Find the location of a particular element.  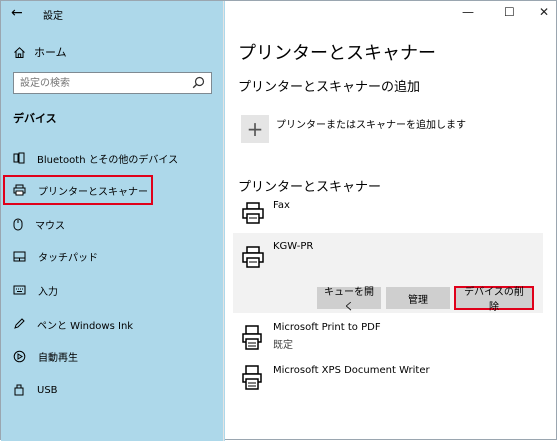

close-icon: ✕ is located at coordinates (544, 12).